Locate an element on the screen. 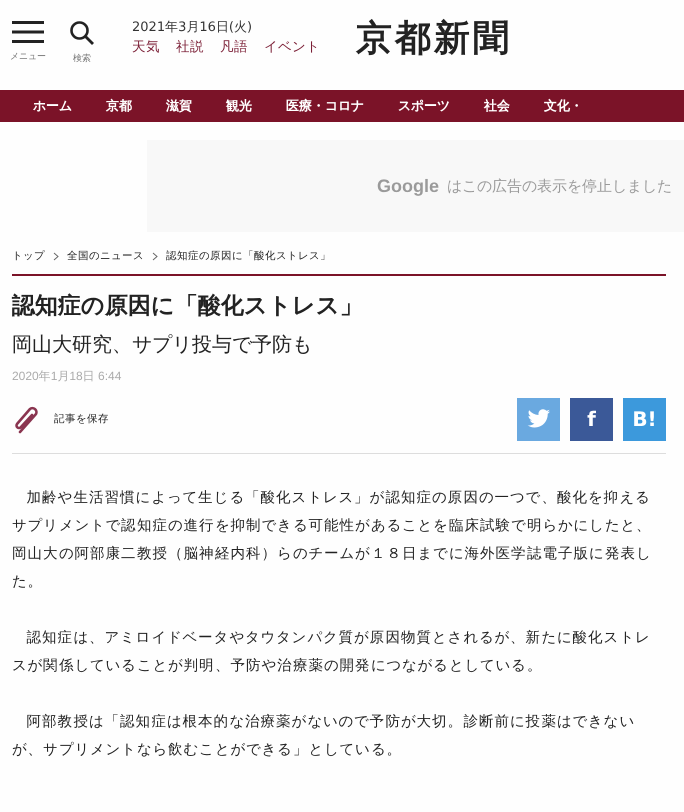 Image resolution: width=684 pixels, height=812 pixels. menu-icon is located at coordinates (28, 32).